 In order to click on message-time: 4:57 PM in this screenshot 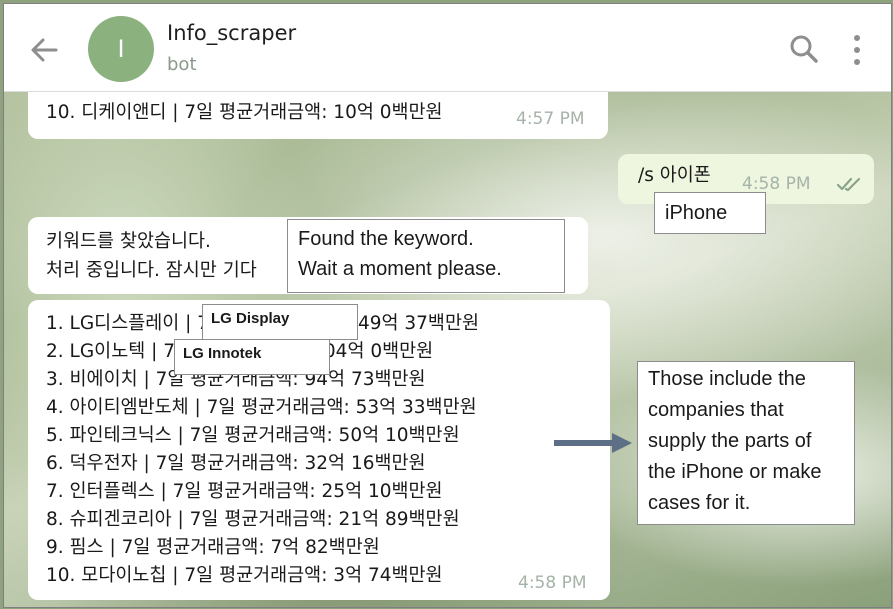, I will do `click(550, 119)`.